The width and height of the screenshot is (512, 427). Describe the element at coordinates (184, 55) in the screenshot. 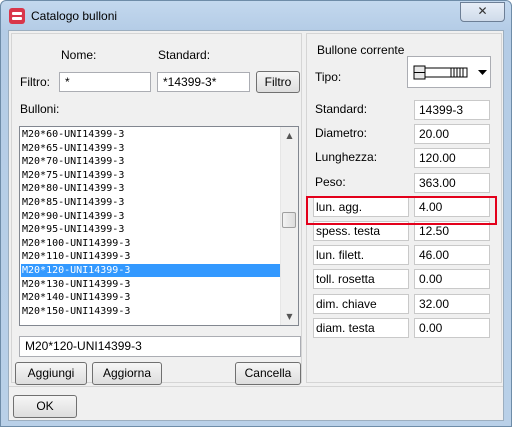

I see `standard-label: Standard:` at that location.